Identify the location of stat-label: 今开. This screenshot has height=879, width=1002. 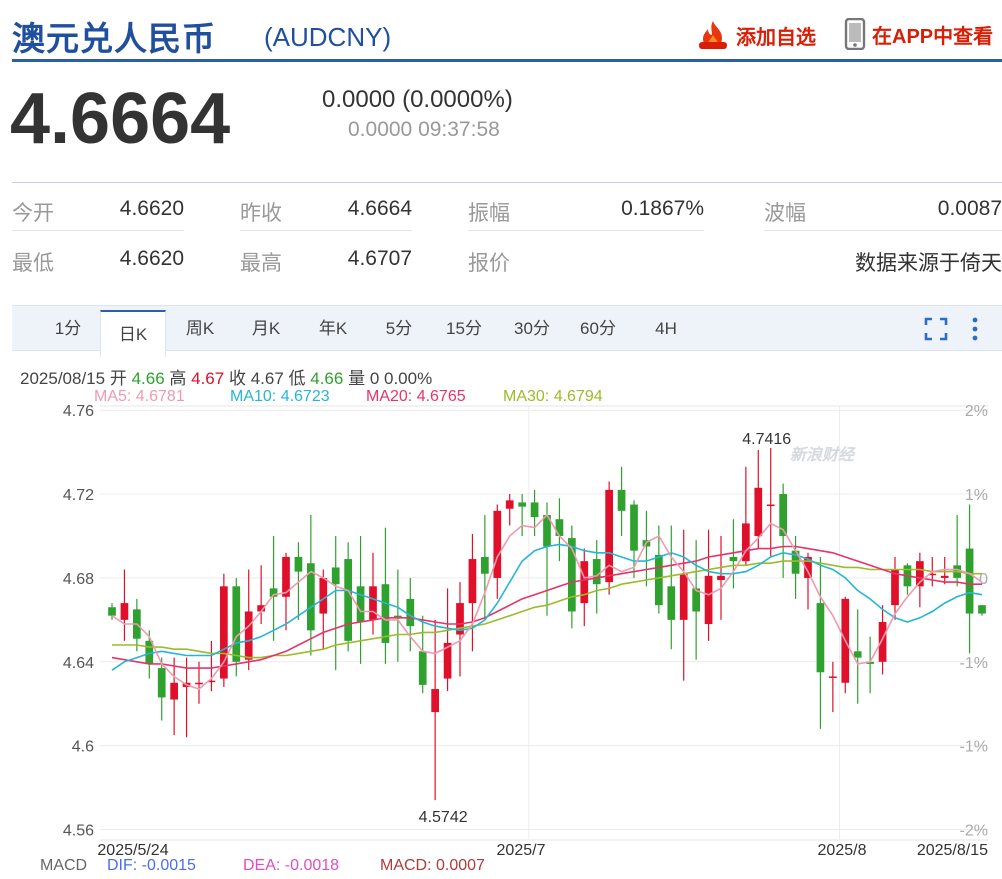
(33, 213).